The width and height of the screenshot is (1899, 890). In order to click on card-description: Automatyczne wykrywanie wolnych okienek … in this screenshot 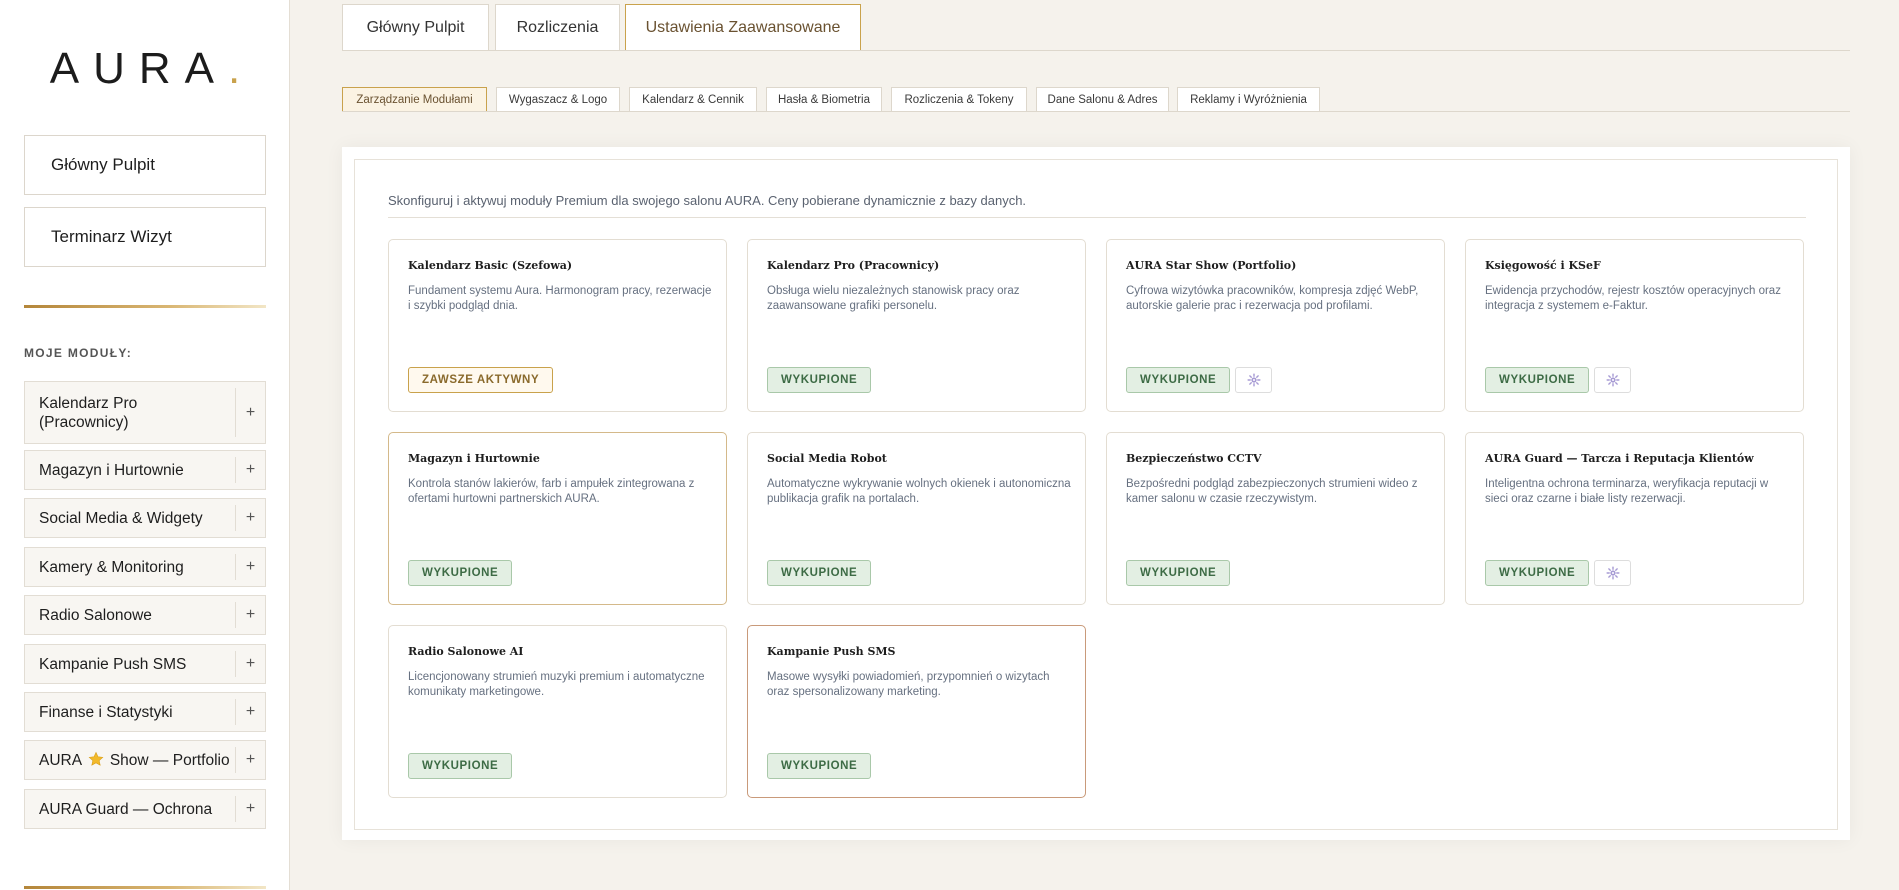, I will do `click(919, 491)`.